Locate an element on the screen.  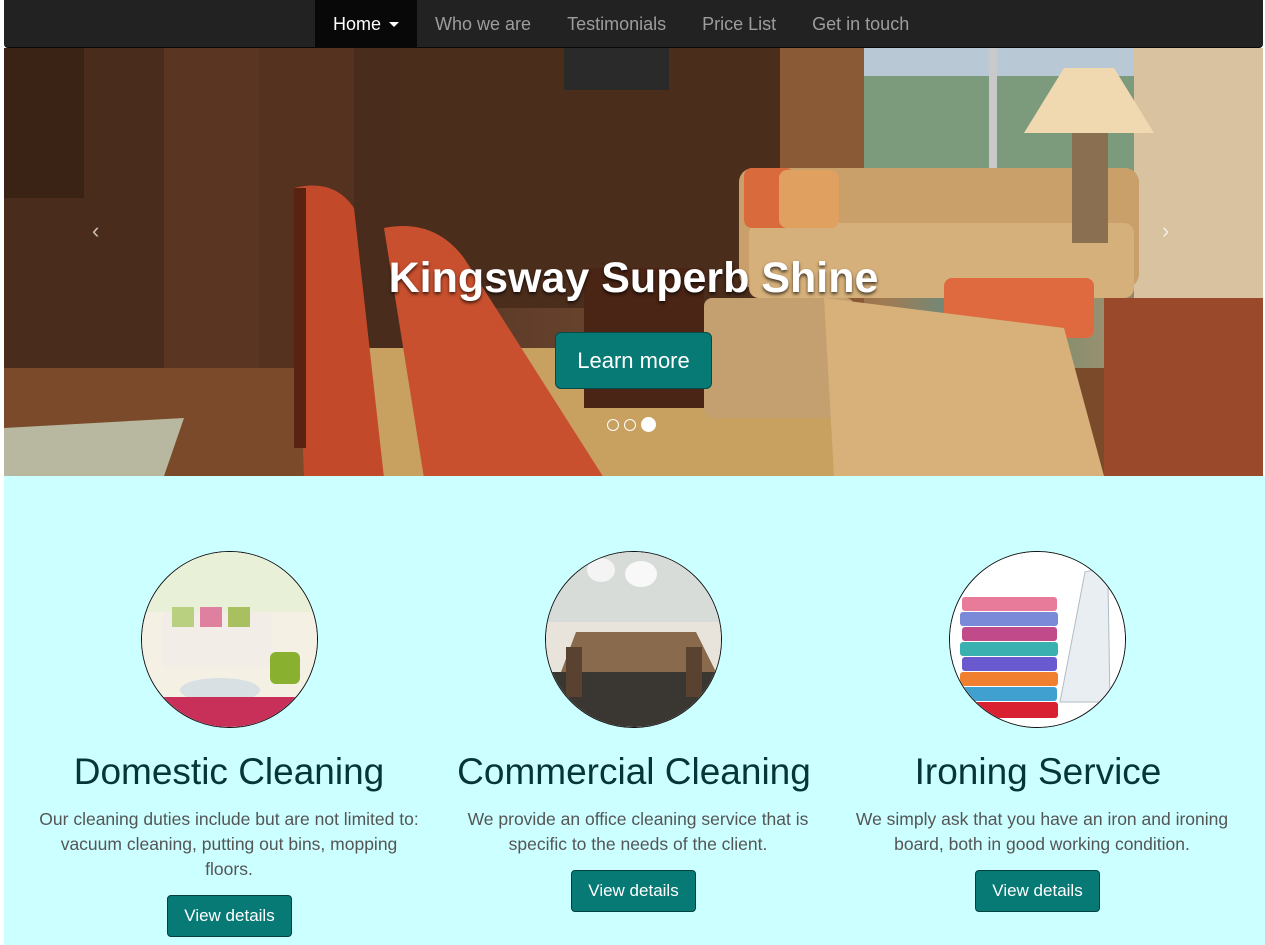
caret-down-icon is located at coordinates (394, 24).